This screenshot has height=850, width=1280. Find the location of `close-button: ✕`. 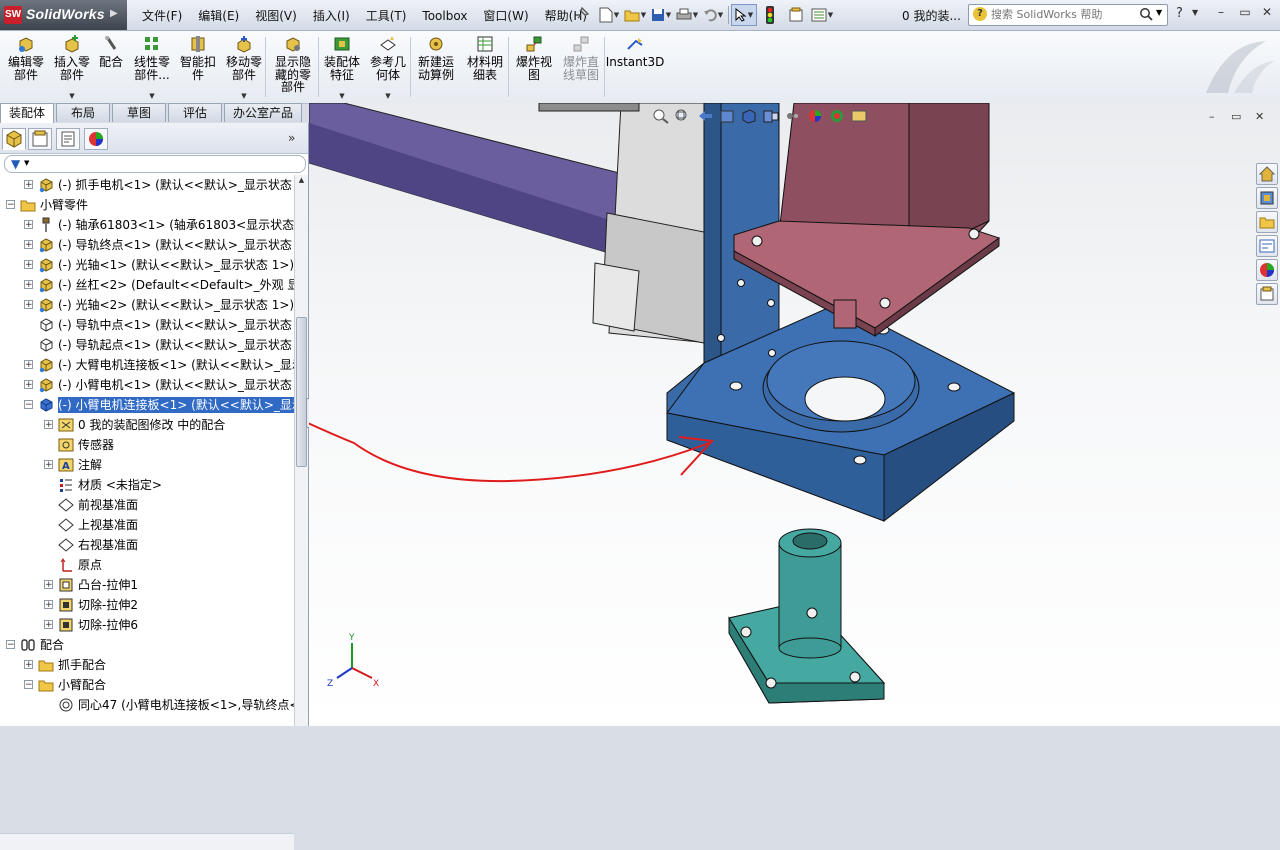

close-button: ✕ is located at coordinates (1267, 12).